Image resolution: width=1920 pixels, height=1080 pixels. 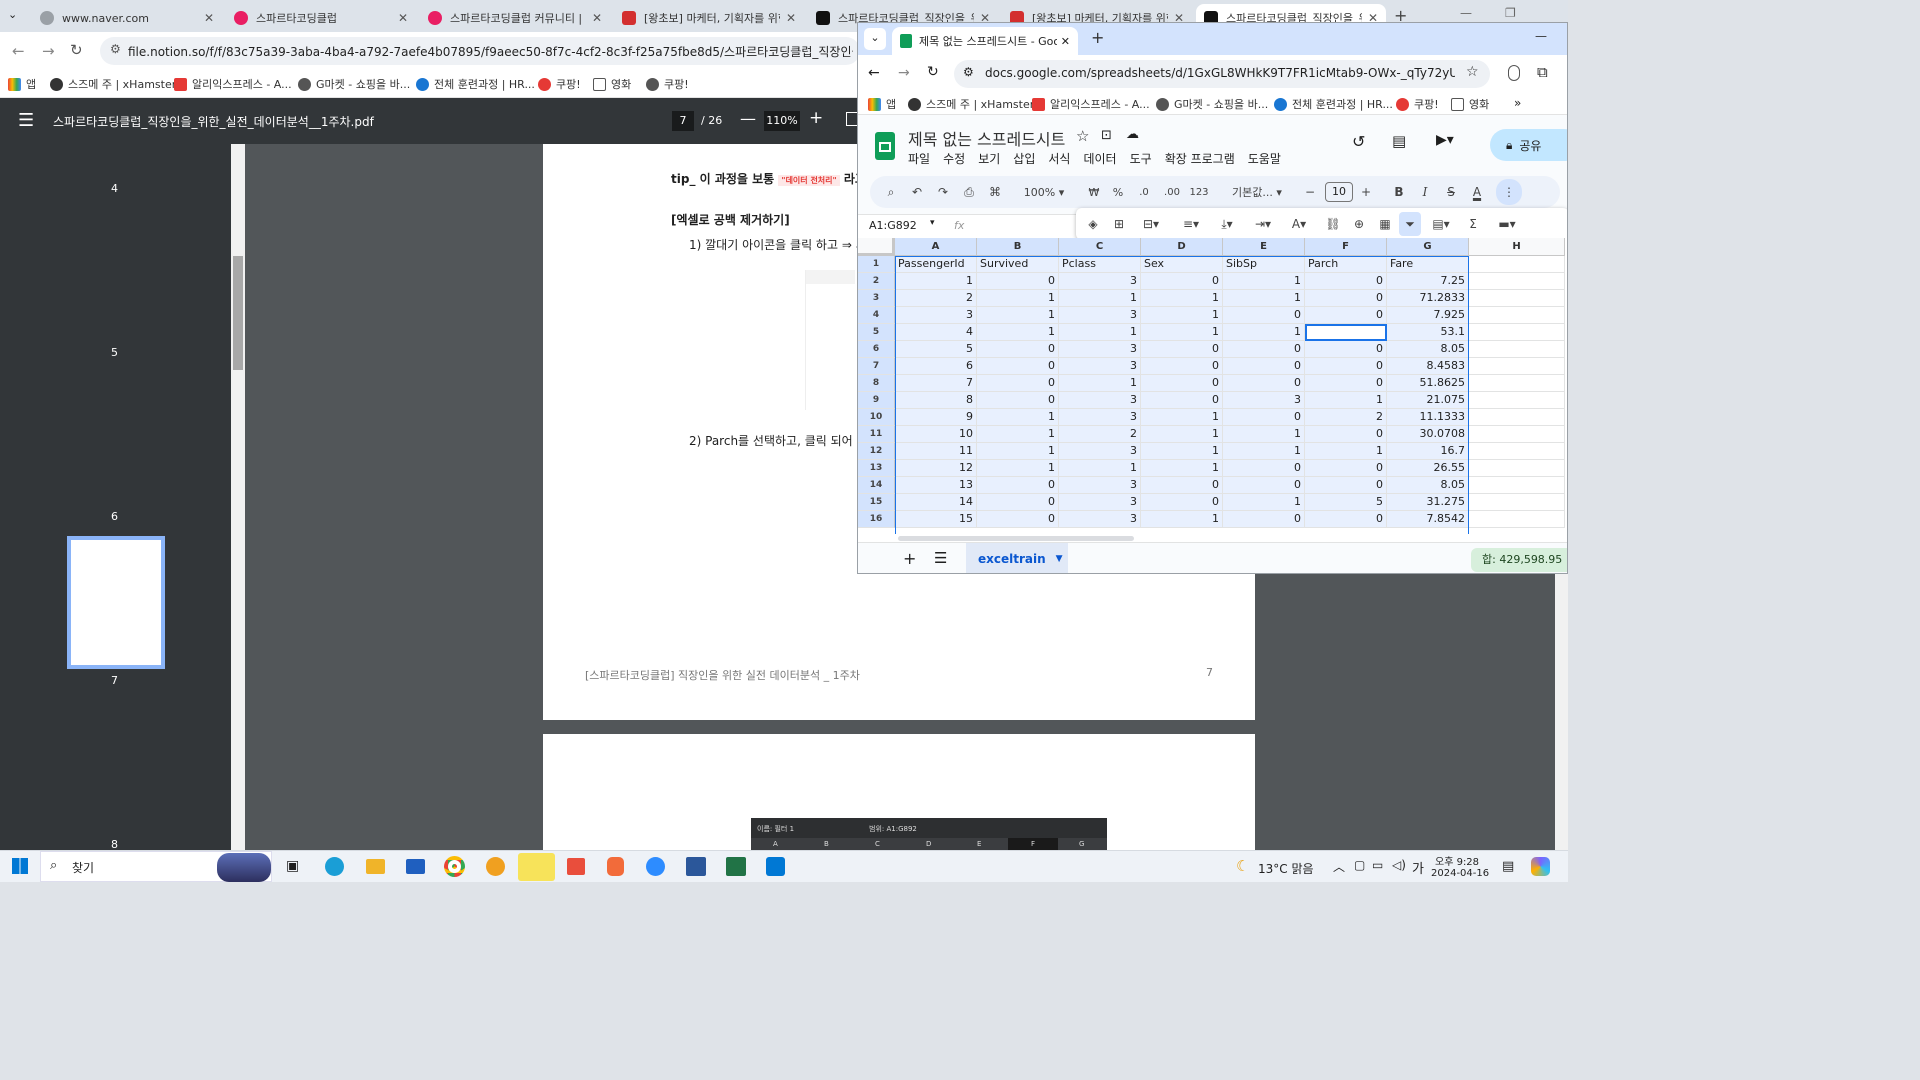 What do you see at coordinates (115, 49) in the screenshot?
I see `site-info-icon: ⚙` at bounding box center [115, 49].